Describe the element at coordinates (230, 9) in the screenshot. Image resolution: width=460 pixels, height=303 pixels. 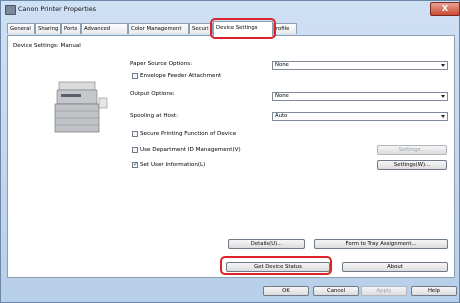
I see `title-bar: Canon Printer Properties X` at that location.